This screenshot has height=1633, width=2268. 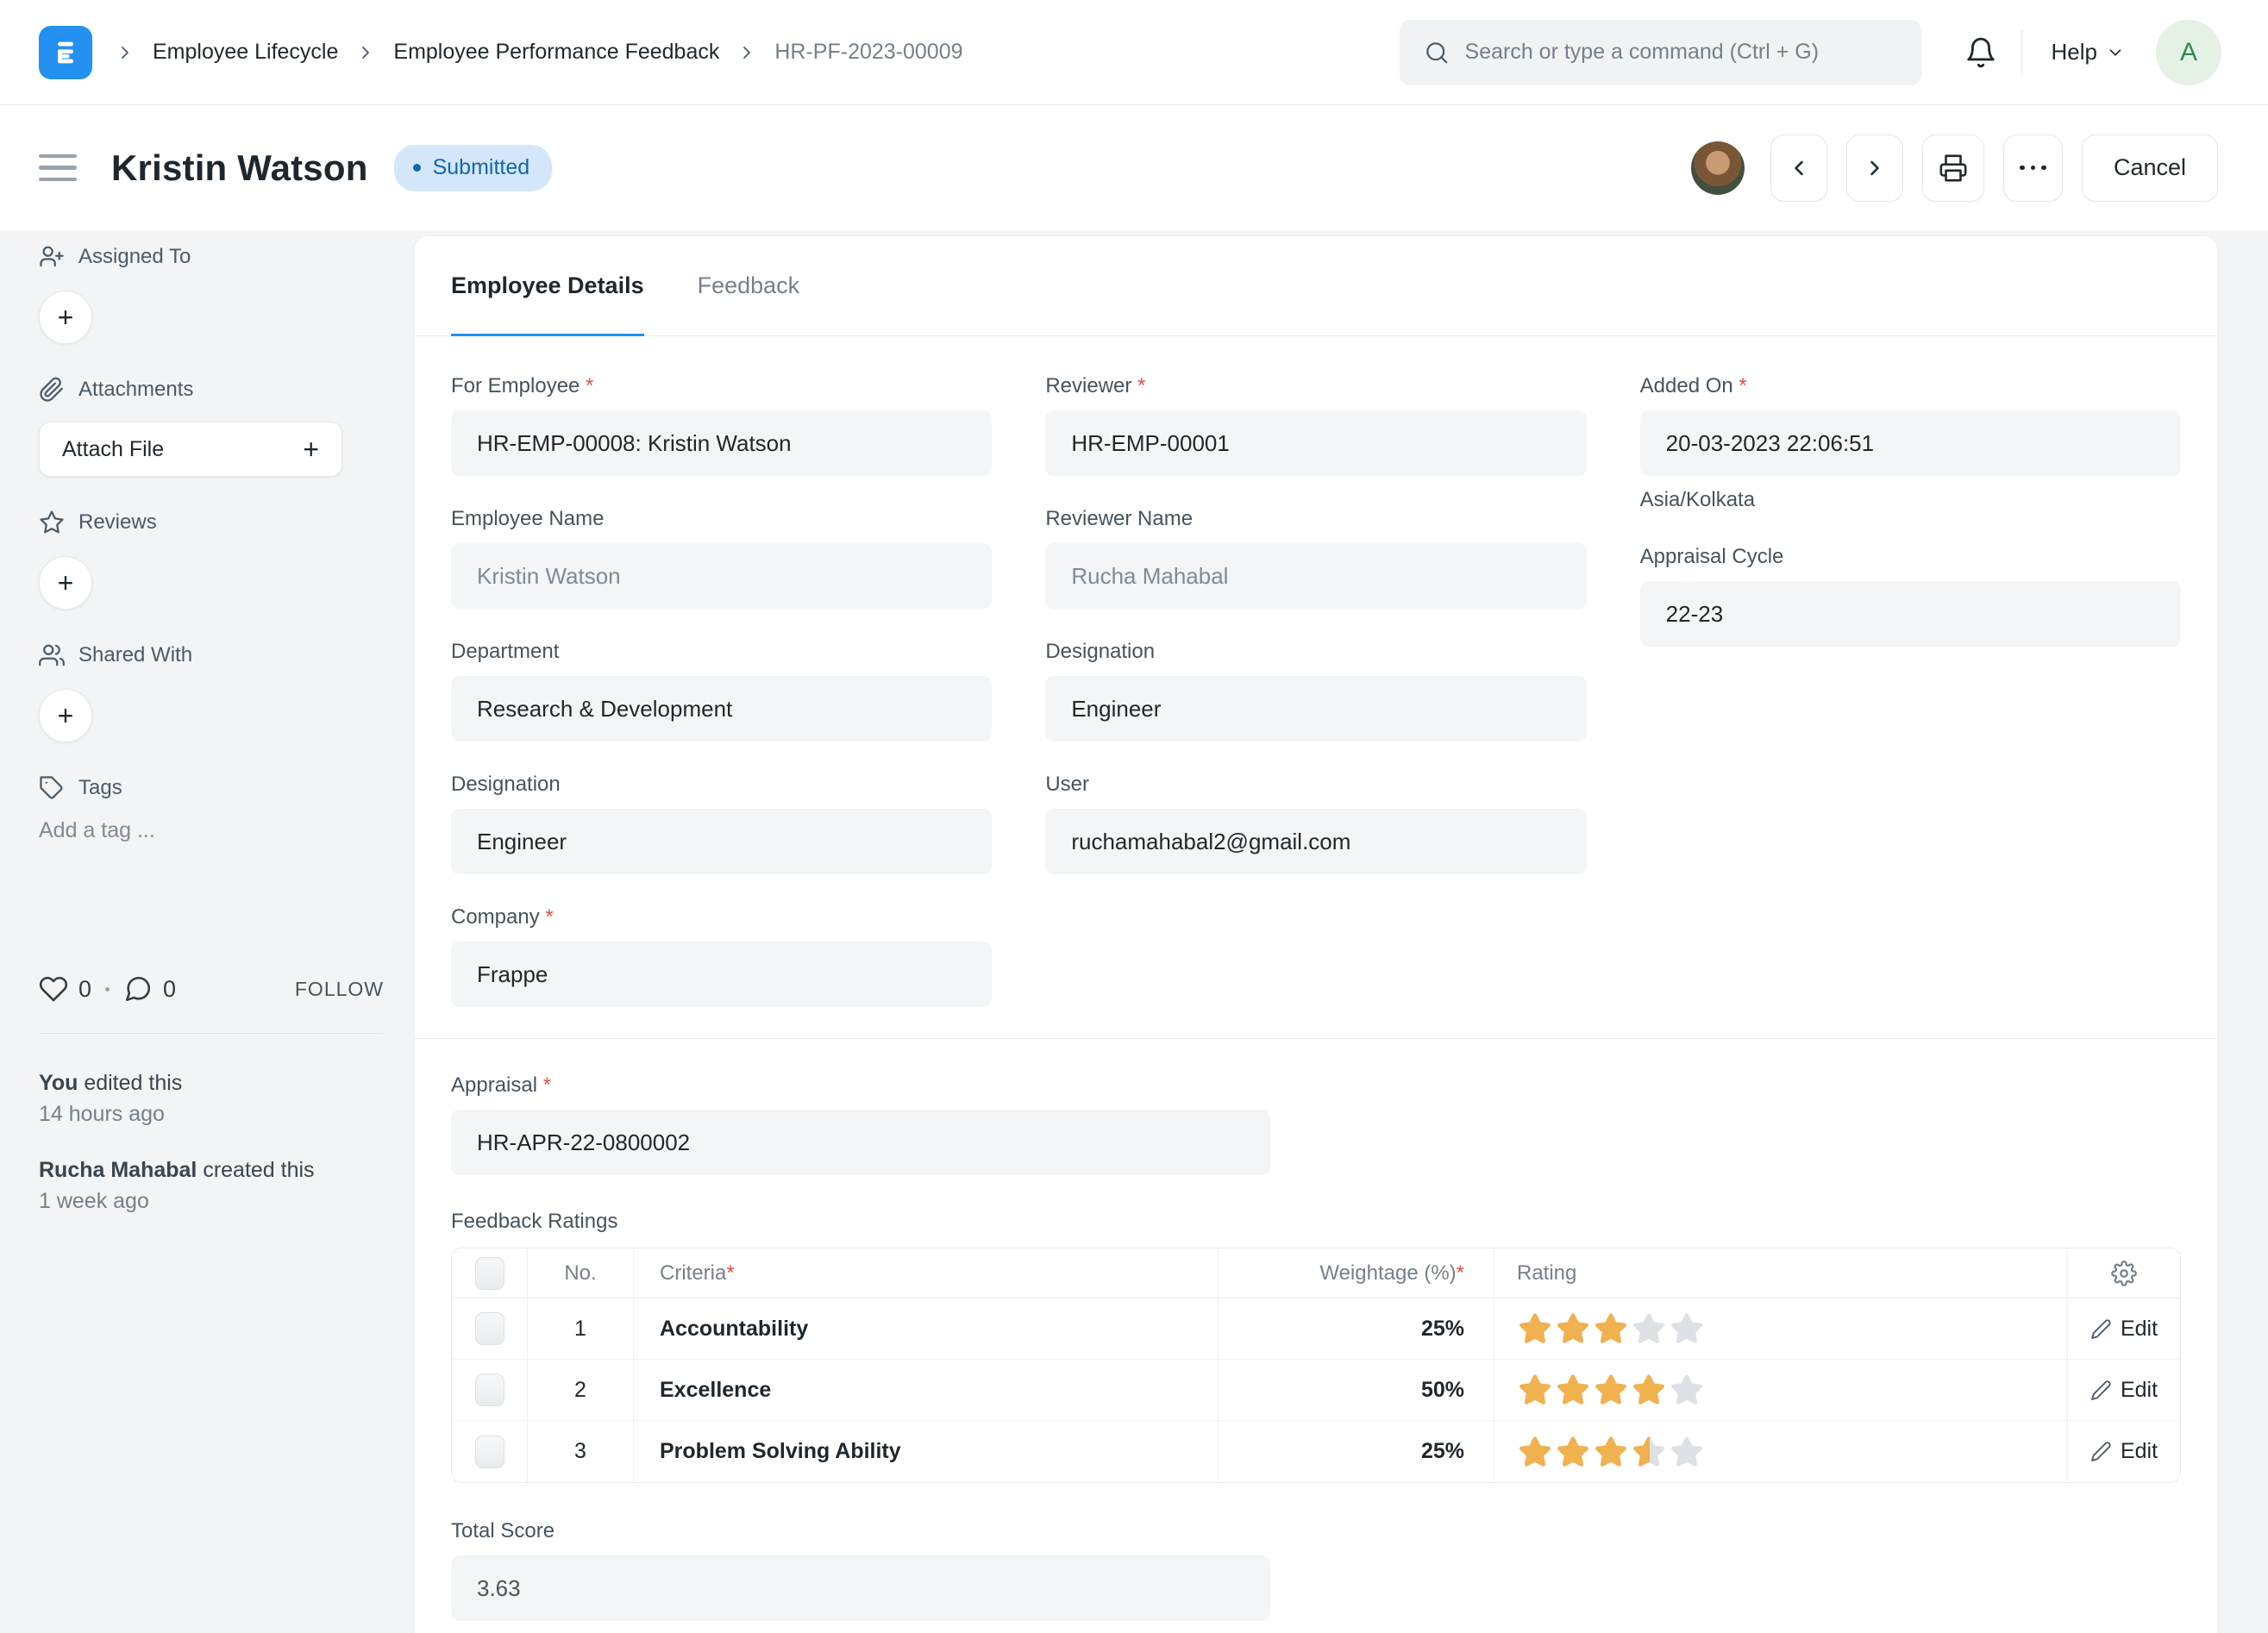 I want to click on print-button, so click(x=1953, y=168).